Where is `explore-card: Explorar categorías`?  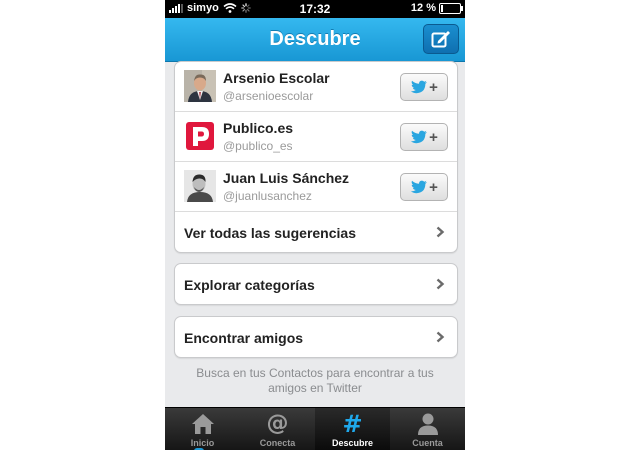 explore-card: Explorar categorías is located at coordinates (316, 284).